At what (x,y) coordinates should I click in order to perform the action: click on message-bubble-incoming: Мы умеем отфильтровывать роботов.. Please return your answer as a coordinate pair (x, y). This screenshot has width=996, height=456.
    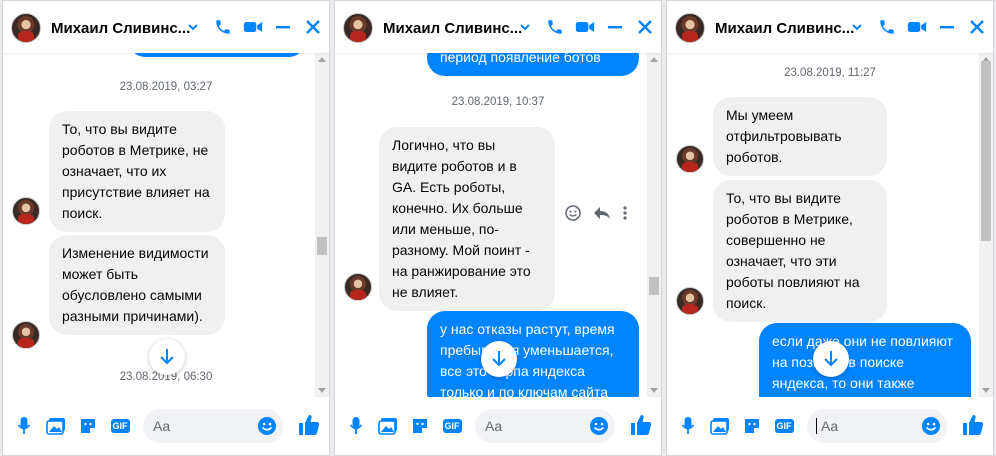
    Looking at the image, I should click on (800, 136).